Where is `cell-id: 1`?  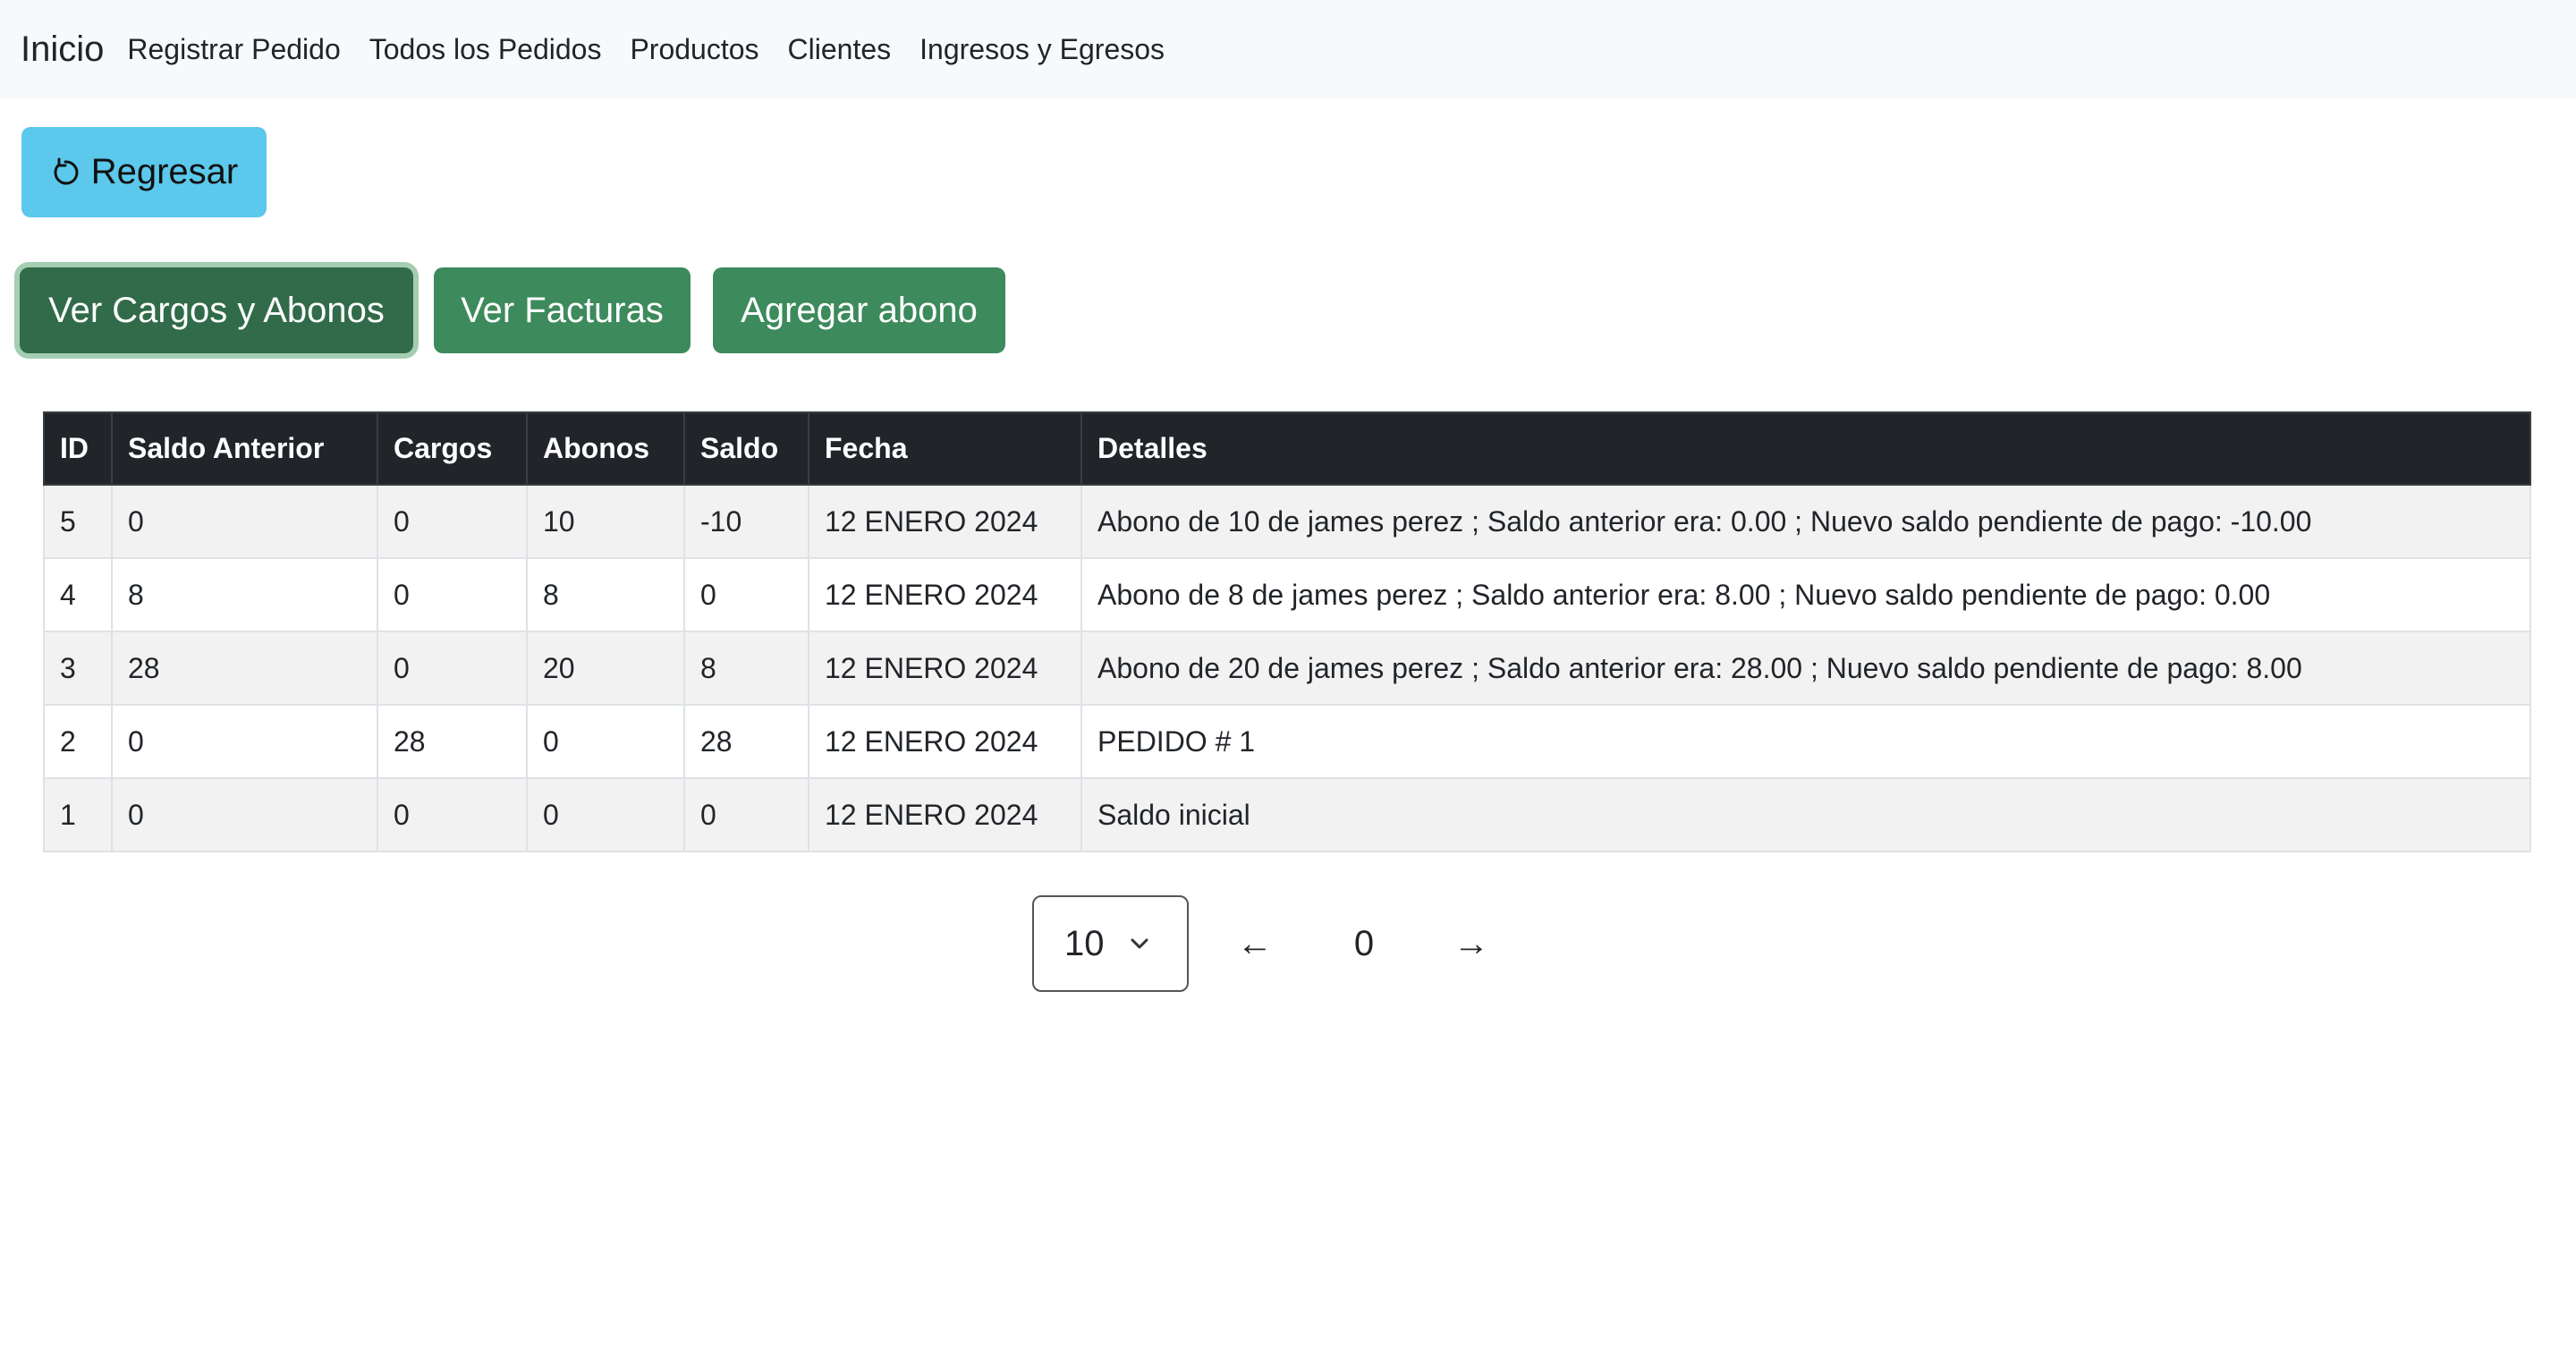 cell-id: 1 is located at coordinates (78, 814).